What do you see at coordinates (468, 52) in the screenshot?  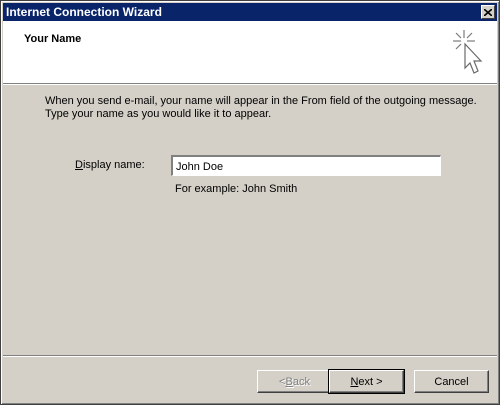 I see `wizard-cursor-sparkle-icon` at bounding box center [468, 52].